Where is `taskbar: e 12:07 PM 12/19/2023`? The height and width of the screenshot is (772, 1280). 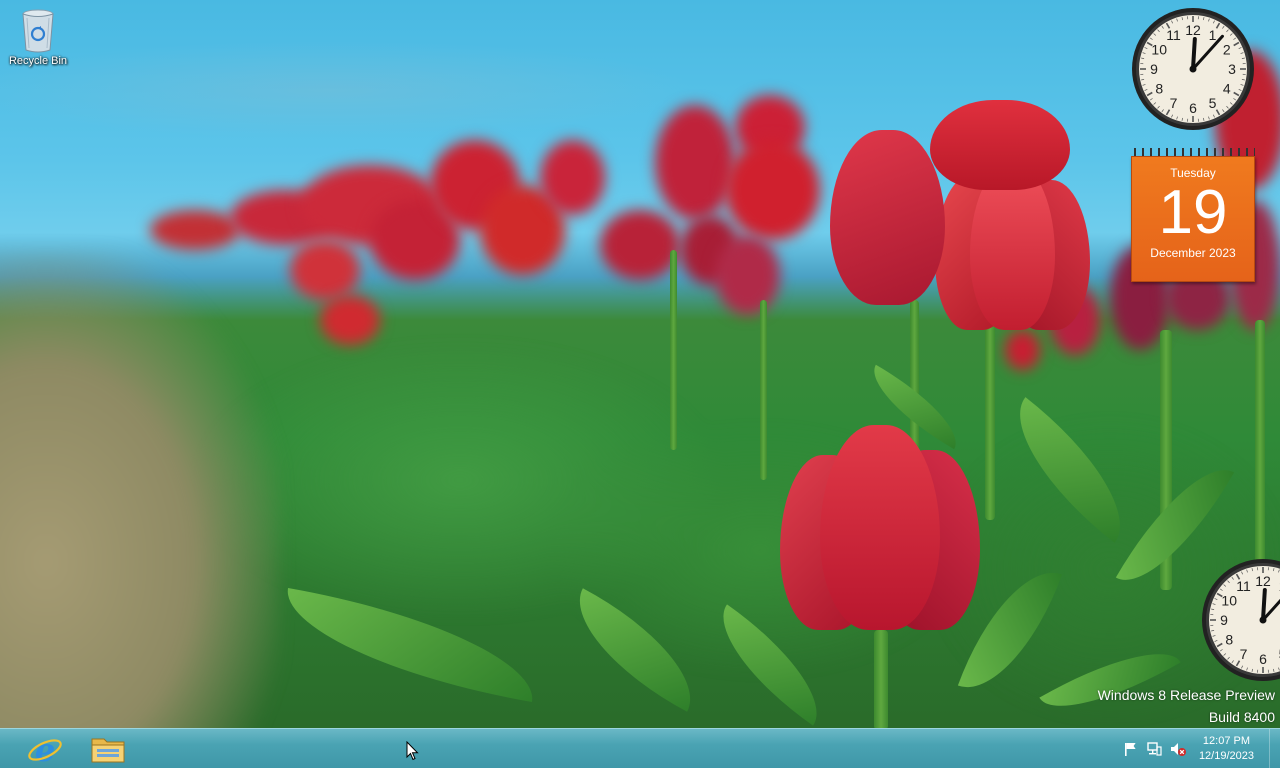
taskbar: e 12:07 PM 12/19/2023 is located at coordinates (640, 748).